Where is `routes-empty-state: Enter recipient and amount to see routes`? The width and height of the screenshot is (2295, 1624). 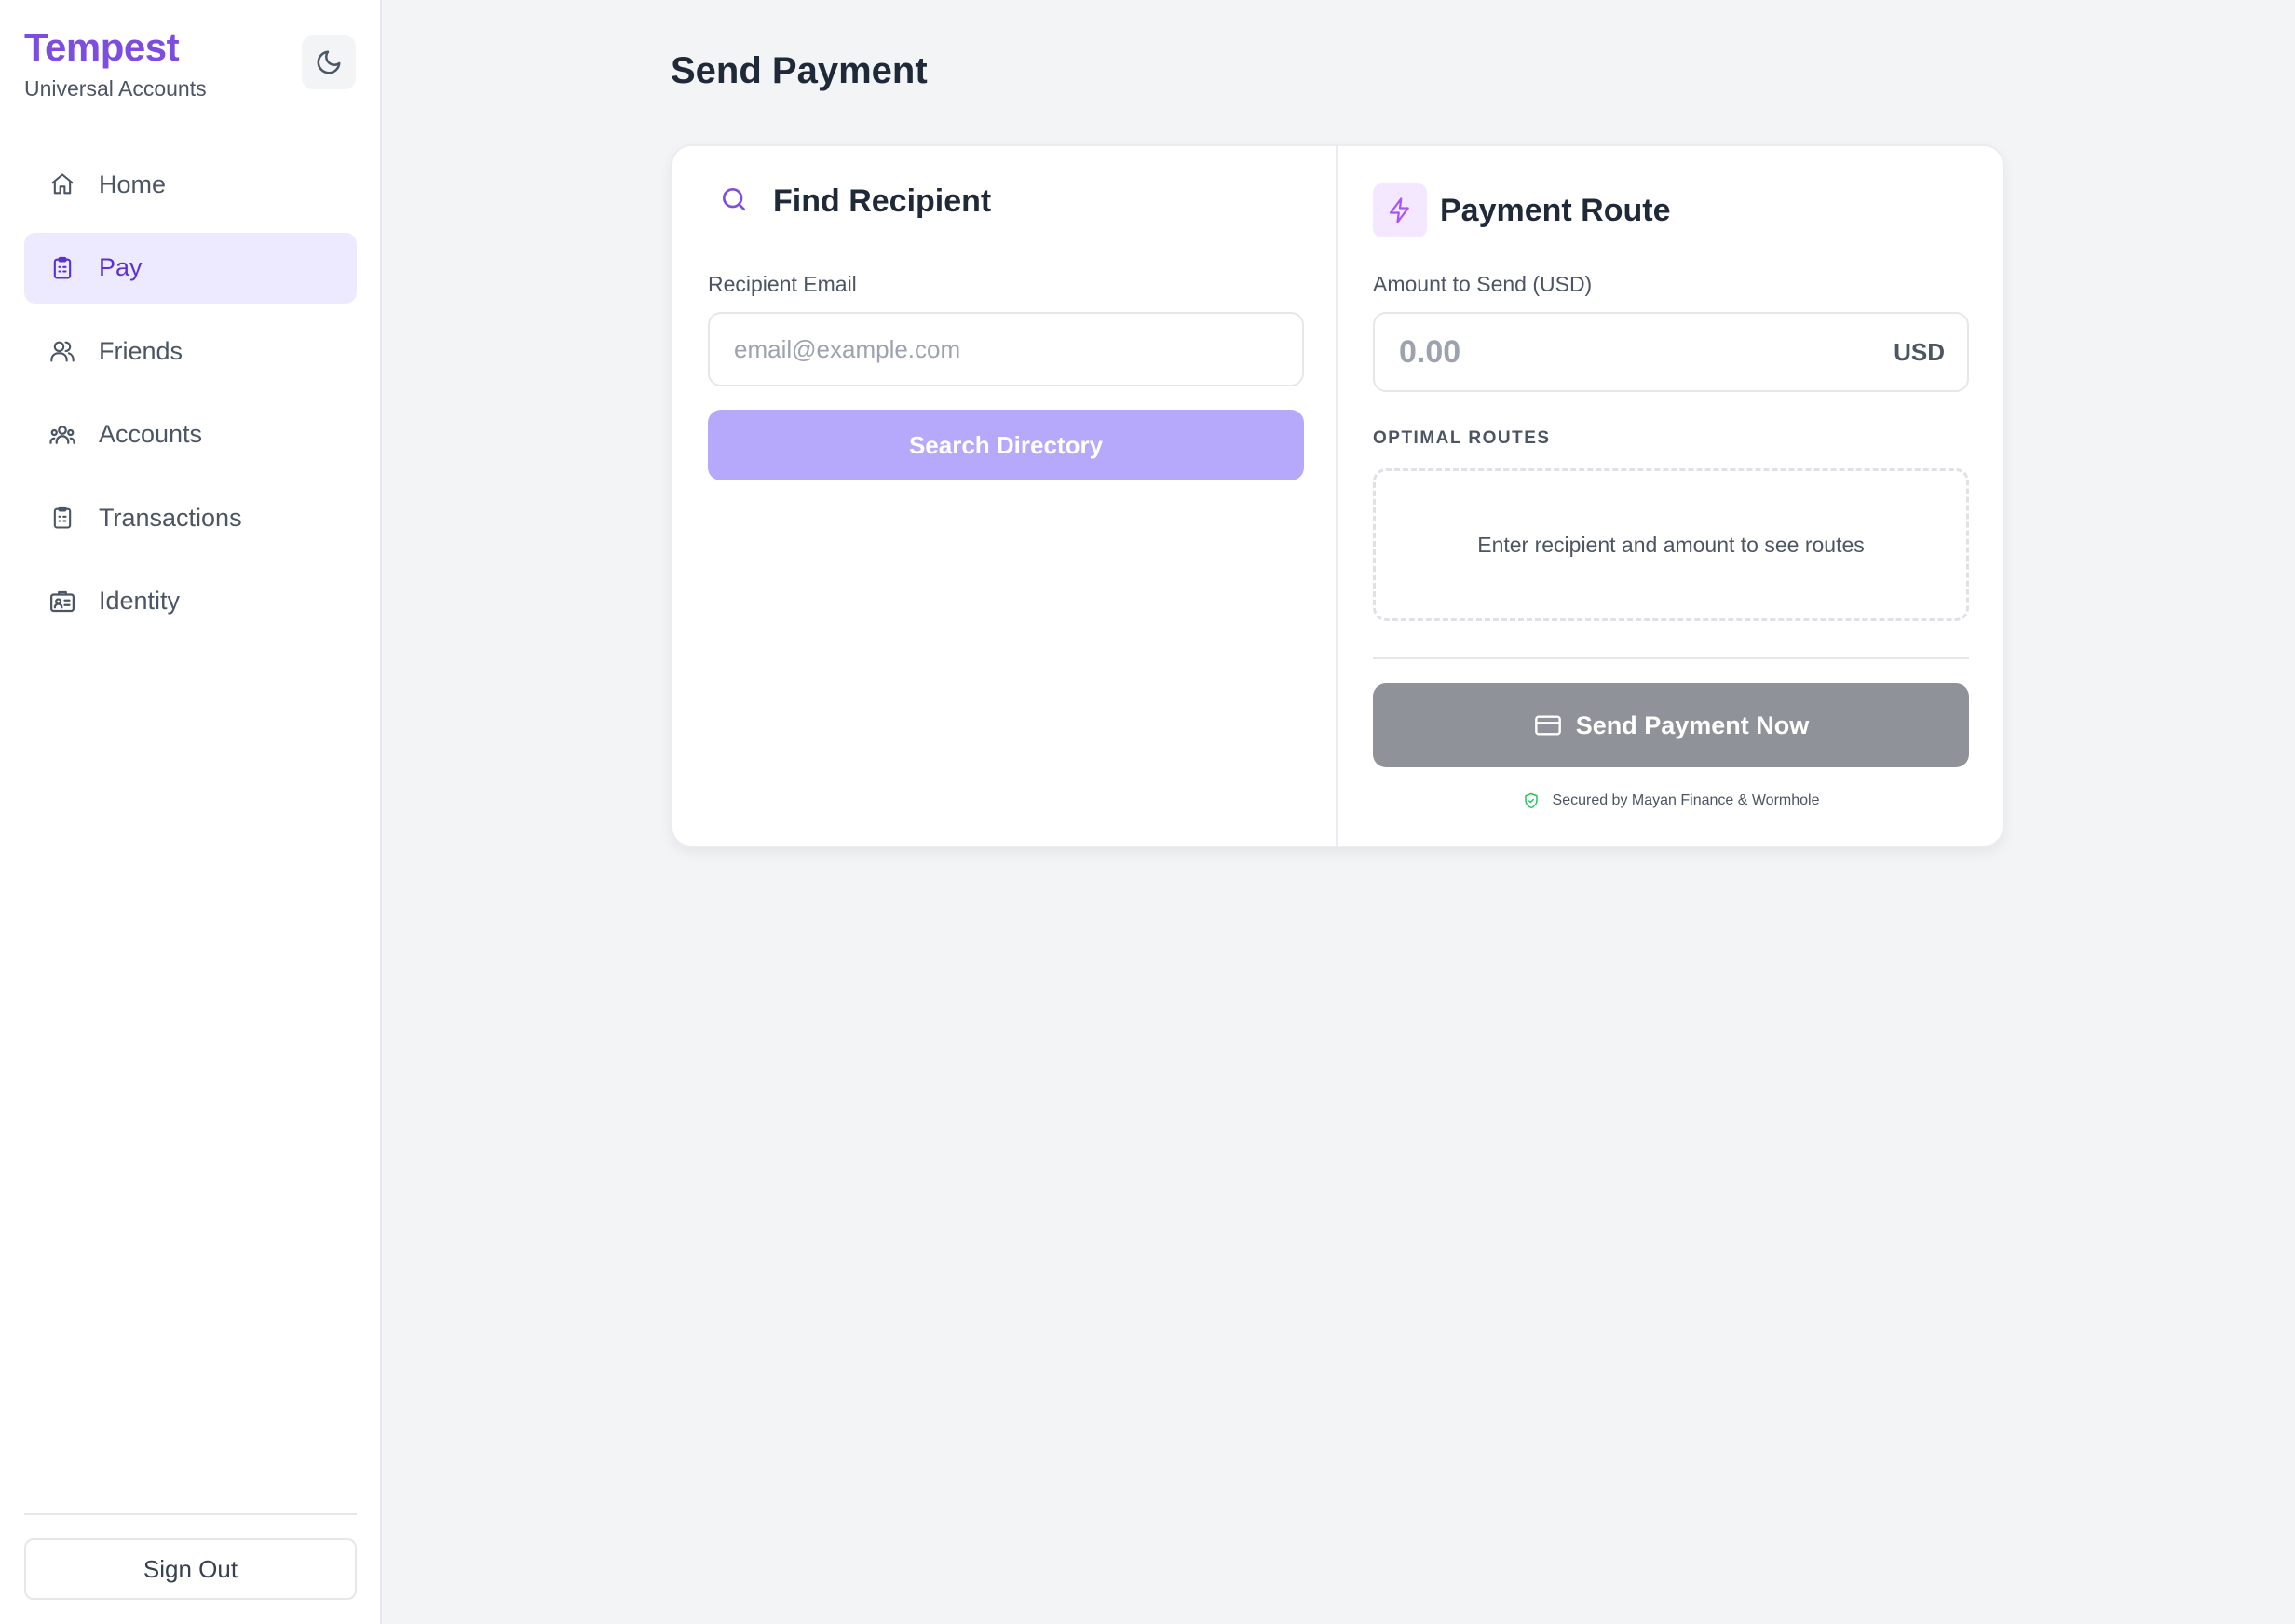
routes-empty-state: Enter recipient and amount to see routes is located at coordinates (1671, 544).